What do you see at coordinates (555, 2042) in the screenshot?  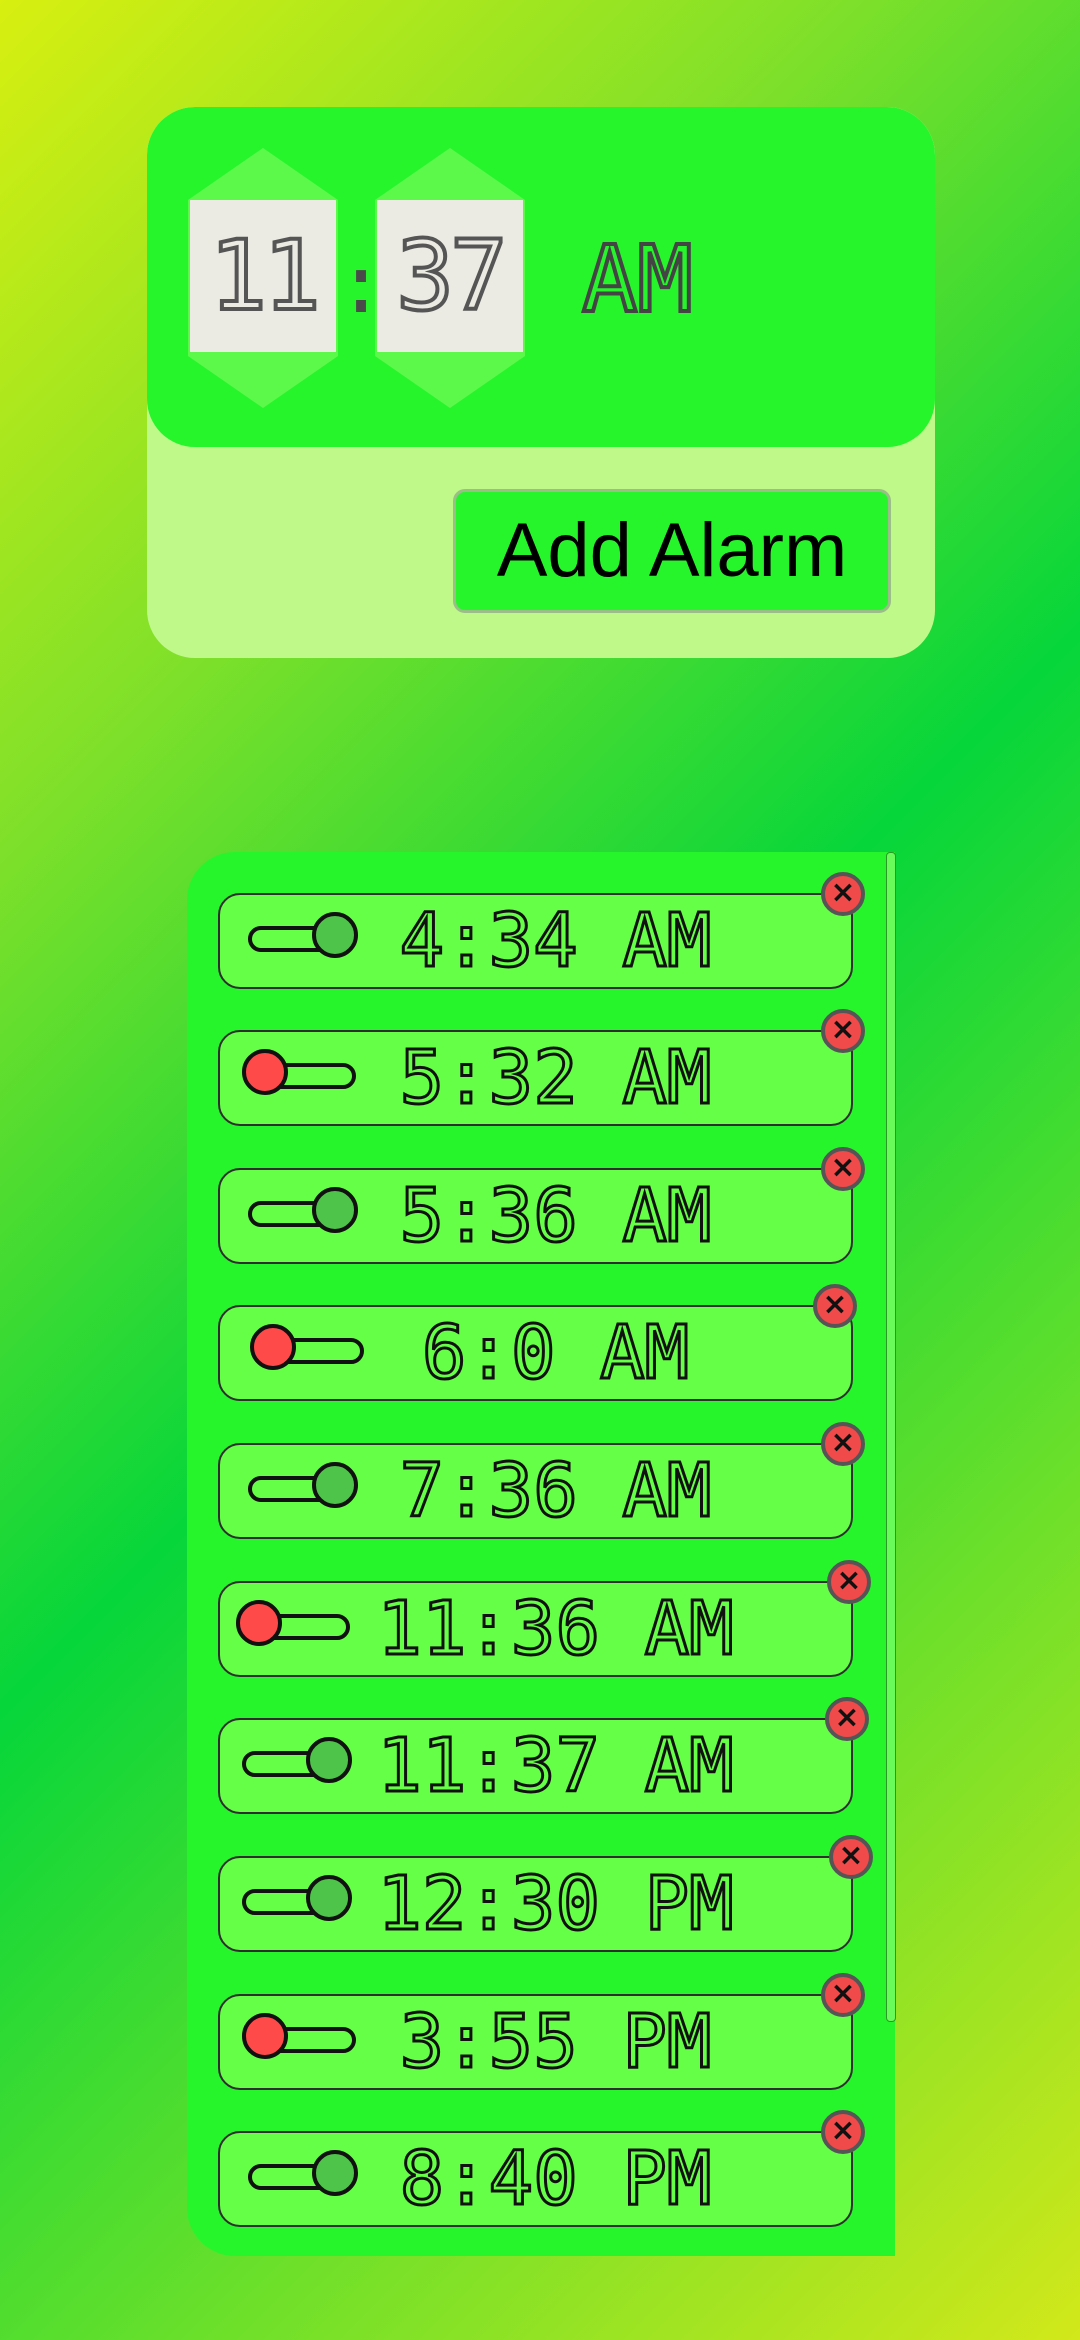 I see `alarm-time: 3:55 PM` at bounding box center [555, 2042].